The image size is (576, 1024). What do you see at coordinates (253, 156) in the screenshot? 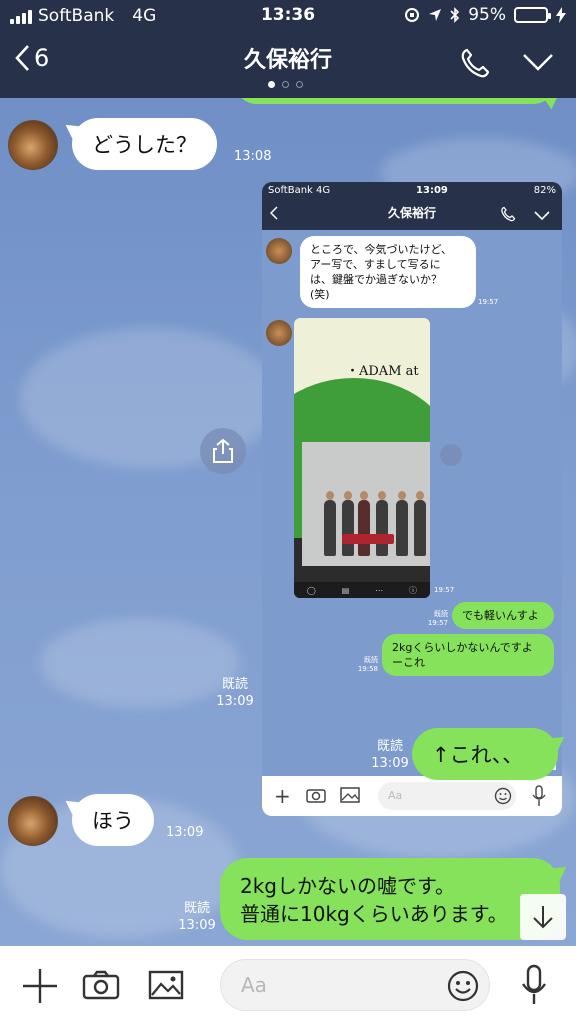
I see `message-time: 13:08` at bounding box center [253, 156].